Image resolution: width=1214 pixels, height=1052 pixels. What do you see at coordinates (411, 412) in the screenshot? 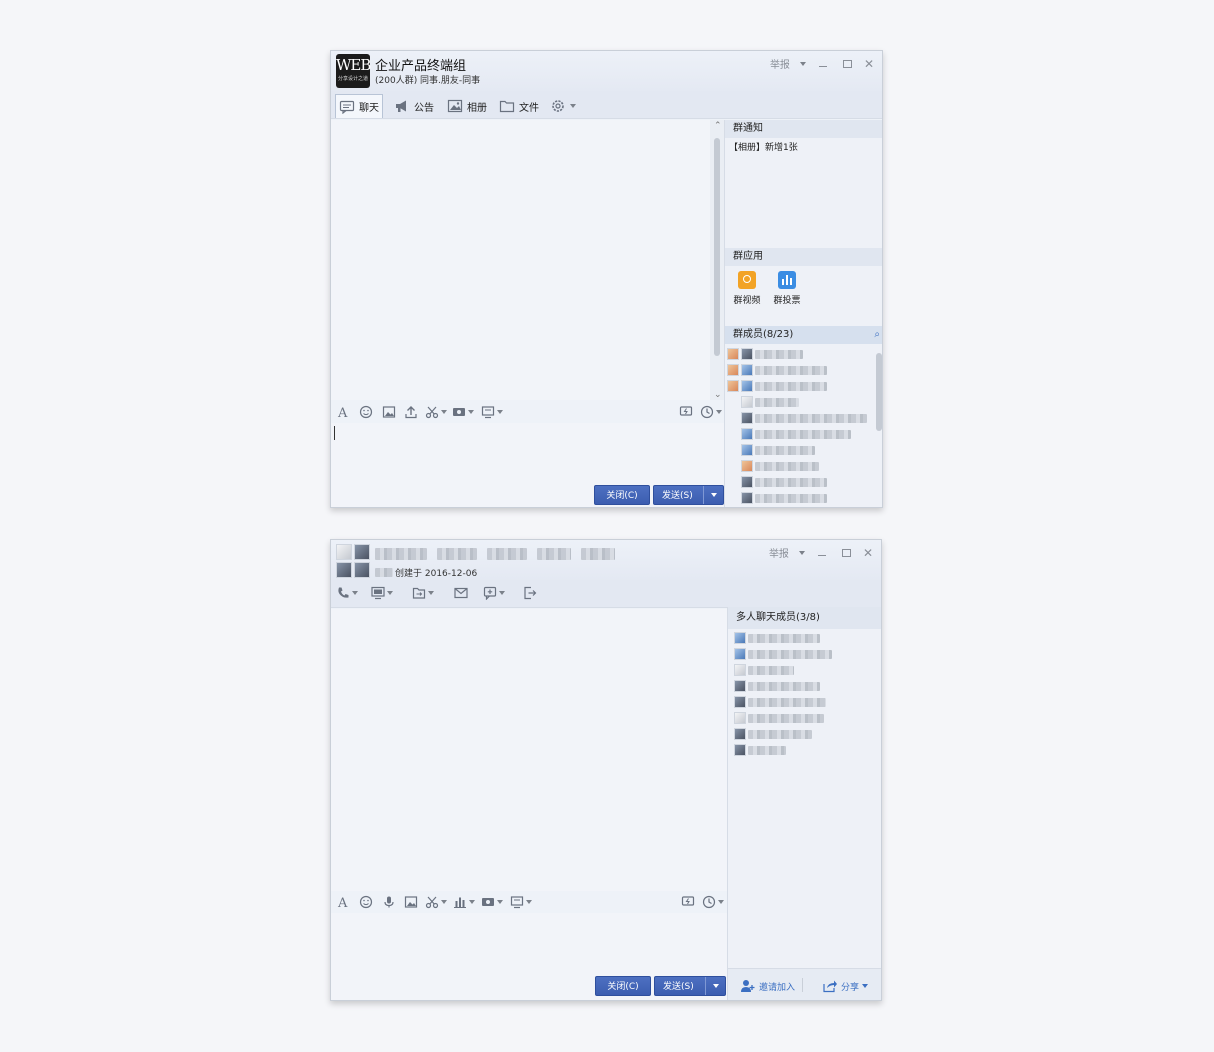
I see `upload-icon` at bounding box center [411, 412].